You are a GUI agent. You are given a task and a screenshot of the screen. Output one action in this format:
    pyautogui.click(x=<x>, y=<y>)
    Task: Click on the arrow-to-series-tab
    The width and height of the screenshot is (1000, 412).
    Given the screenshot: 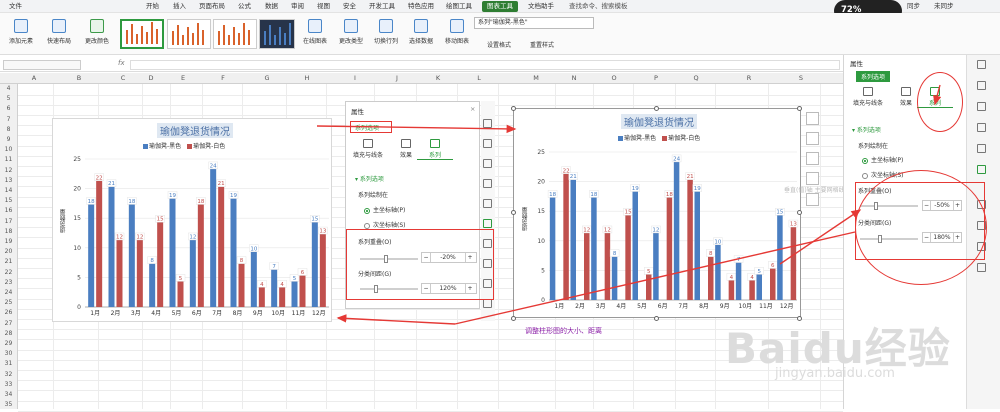 What is the action you would take?
    pyautogui.click(x=937, y=95)
    